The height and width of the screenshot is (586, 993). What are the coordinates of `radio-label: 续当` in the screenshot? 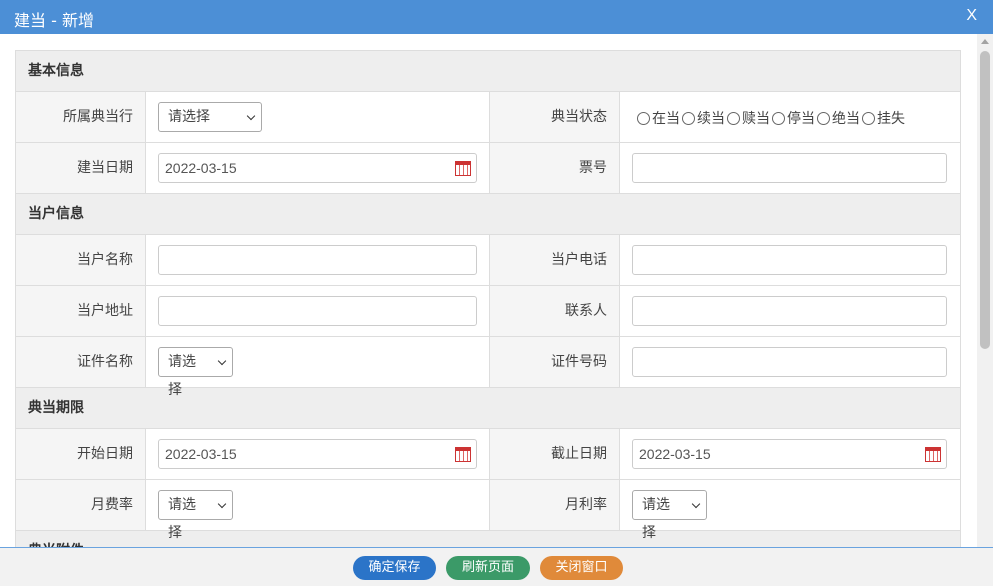 It's located at (711, 119).